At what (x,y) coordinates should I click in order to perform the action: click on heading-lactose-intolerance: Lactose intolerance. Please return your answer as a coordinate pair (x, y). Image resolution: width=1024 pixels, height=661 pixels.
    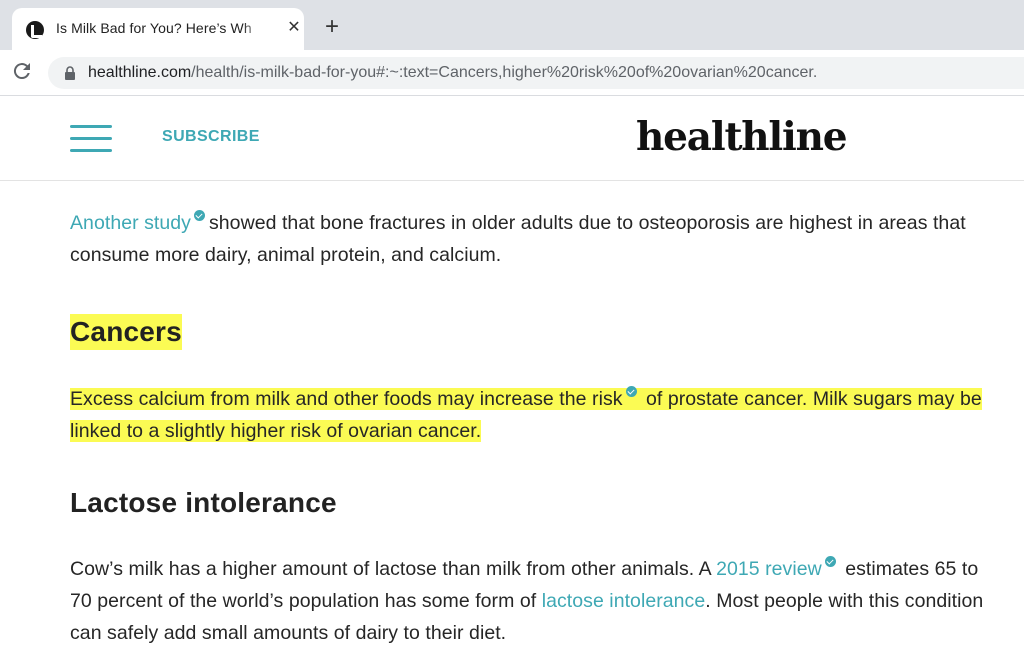
    Looking at the image, I should click on (203, 502).